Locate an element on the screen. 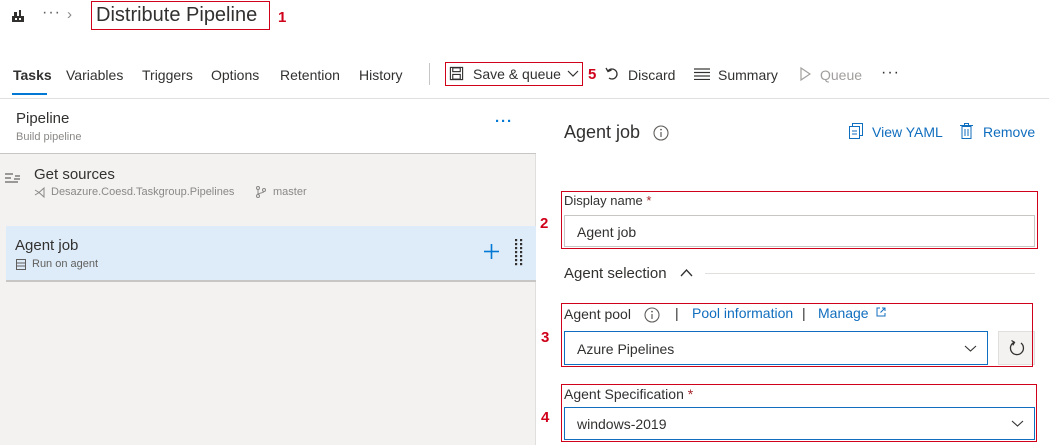 The height and width of the screenshot is (445, 1049). discard-button: Discard is located at coordinates (651, 75).